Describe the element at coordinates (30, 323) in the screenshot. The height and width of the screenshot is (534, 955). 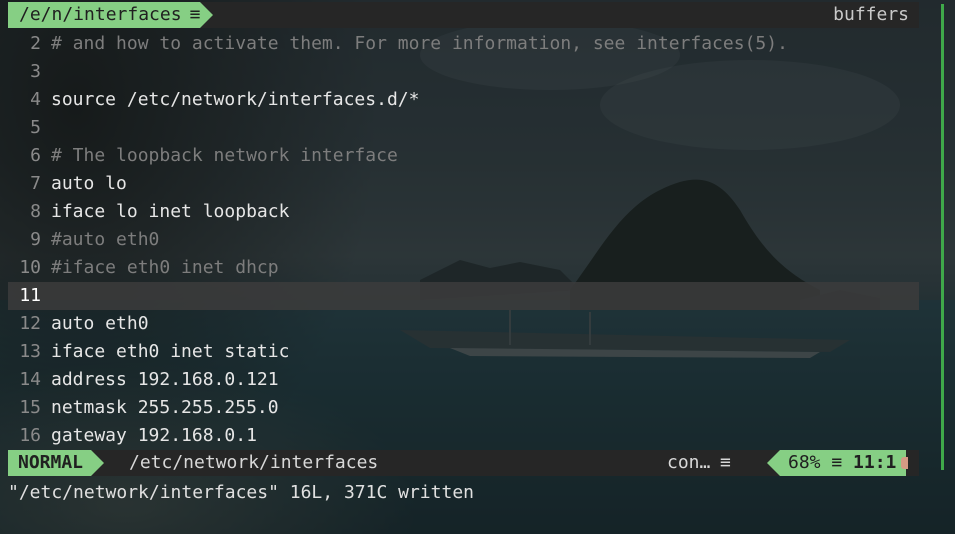
I see `line-number: 12` at that location.